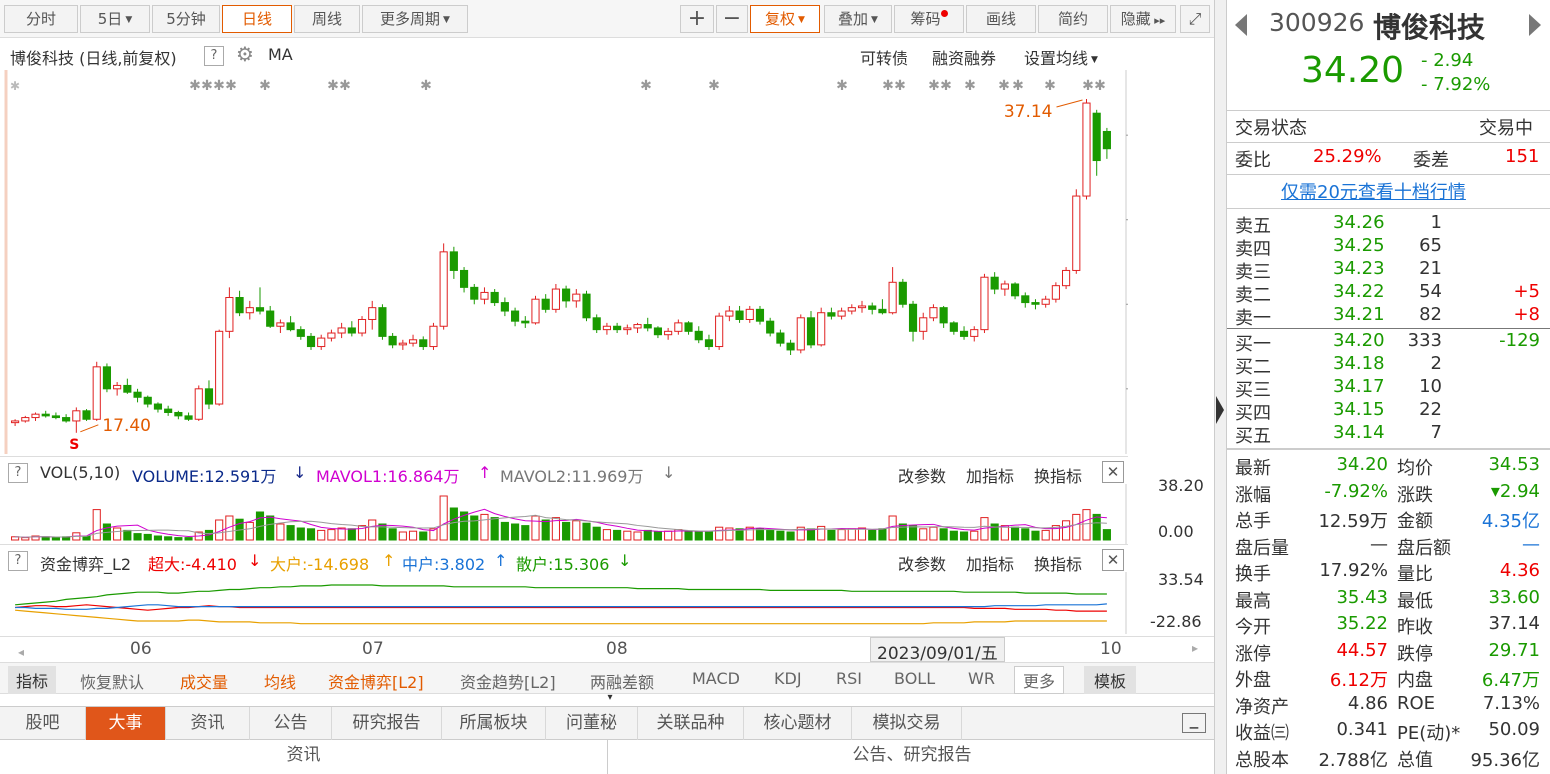  What do you see at coordinates (280, 681) in the screenshot?
I see `indicator-tab-ma: 均线` at bounding box center [280, 681].